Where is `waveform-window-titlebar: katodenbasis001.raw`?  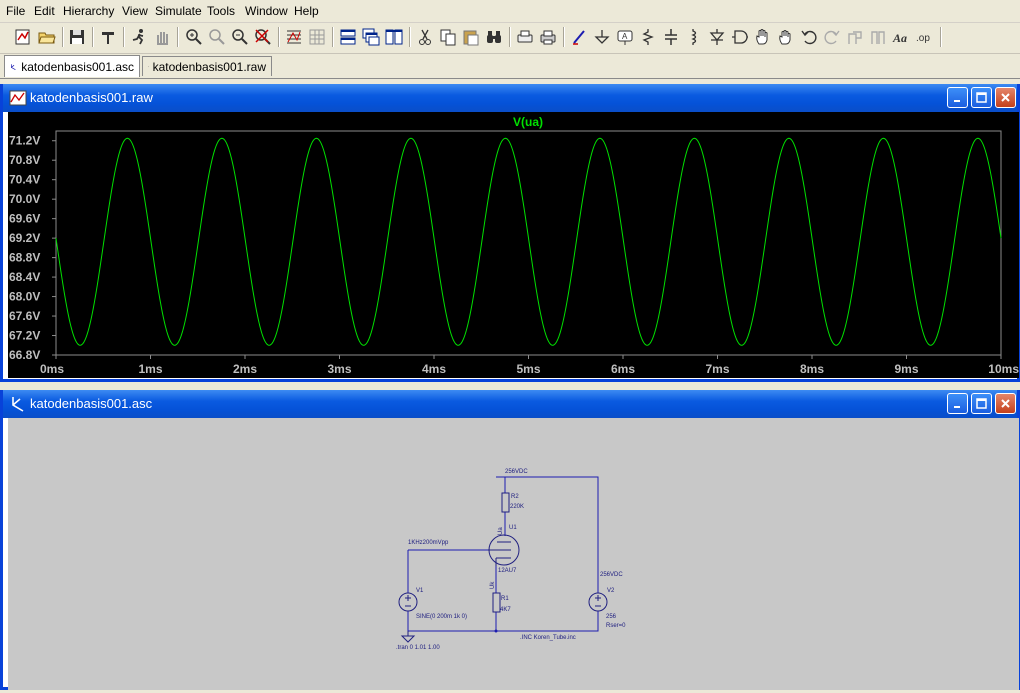 waveform-window-titlebar: katodenbasis001.raw is located at coordinates (510, 98).